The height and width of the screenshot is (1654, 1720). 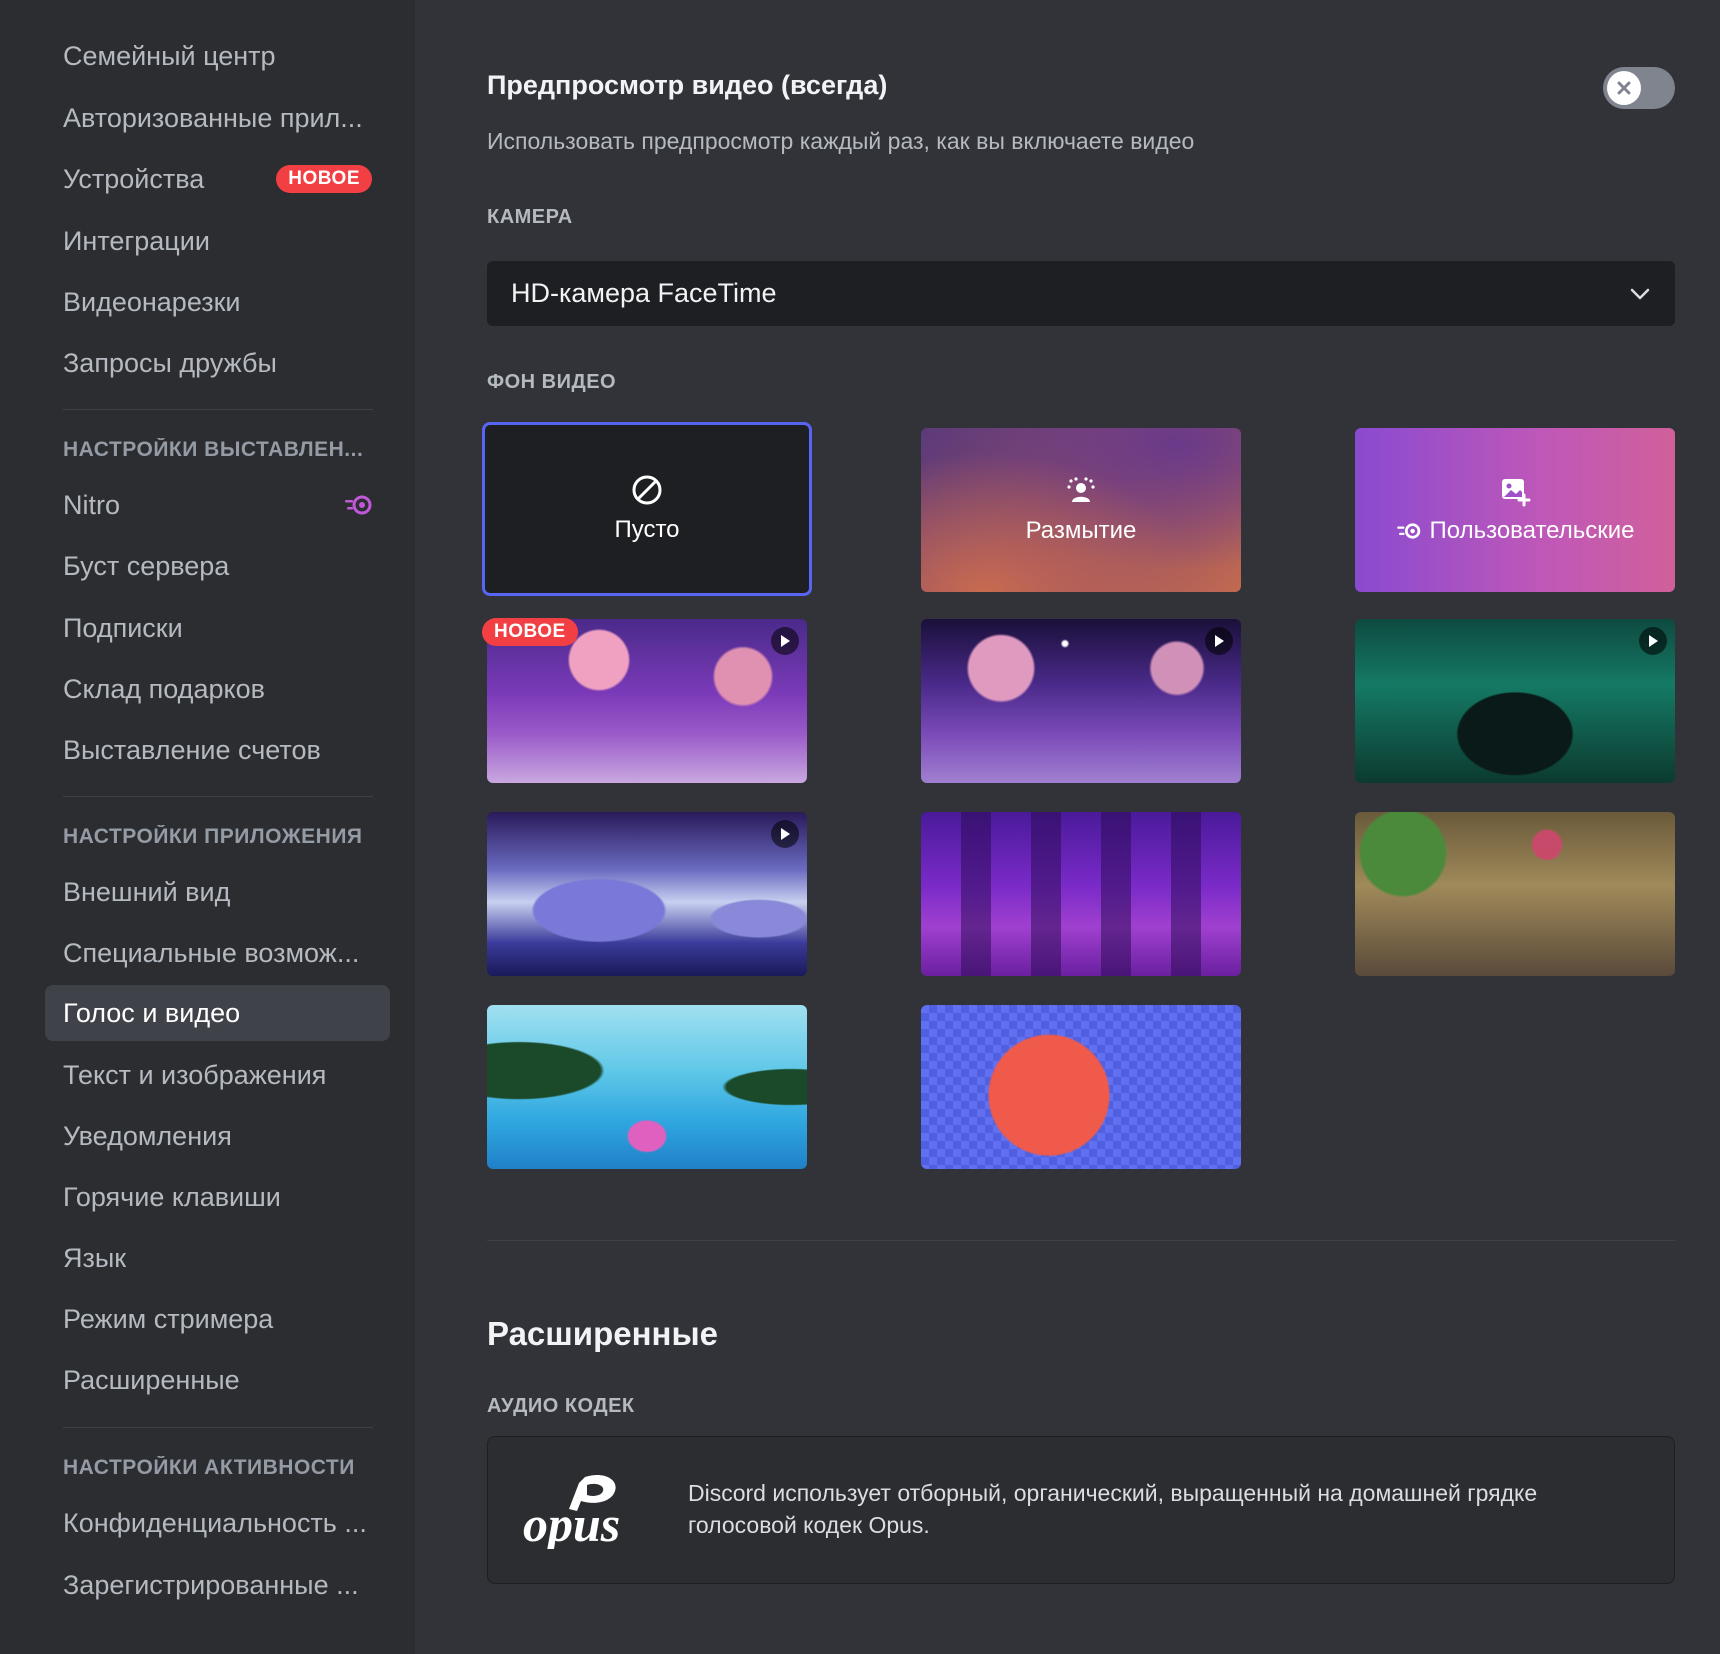 I want to click on bg-option-label-row: Пользовательские, so click(x=1515, y=531).